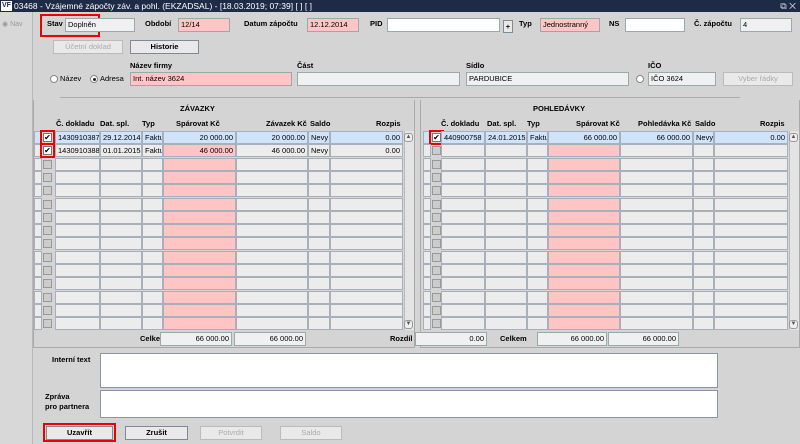 This screenshot has width=800, height=444. I want to click on zavazky-scroll-down-icon: ▼, so click(408, 324).